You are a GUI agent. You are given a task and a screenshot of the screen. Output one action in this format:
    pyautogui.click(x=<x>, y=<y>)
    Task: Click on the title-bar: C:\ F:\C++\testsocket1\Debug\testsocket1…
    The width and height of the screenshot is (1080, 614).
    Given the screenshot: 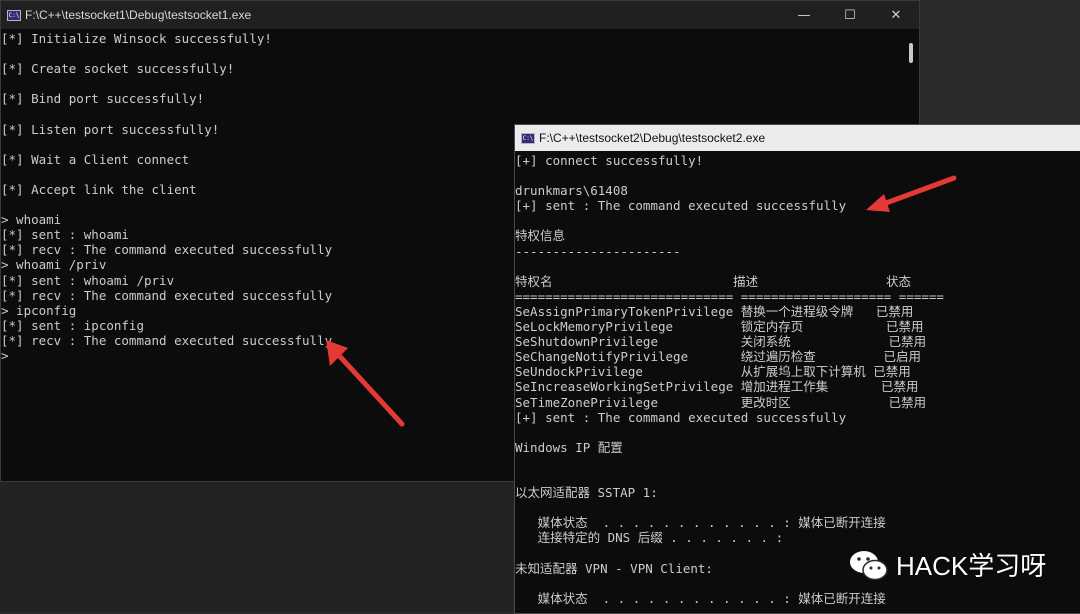 What is the action you would take?
    pyautogui.click(x=460, y=15)
    